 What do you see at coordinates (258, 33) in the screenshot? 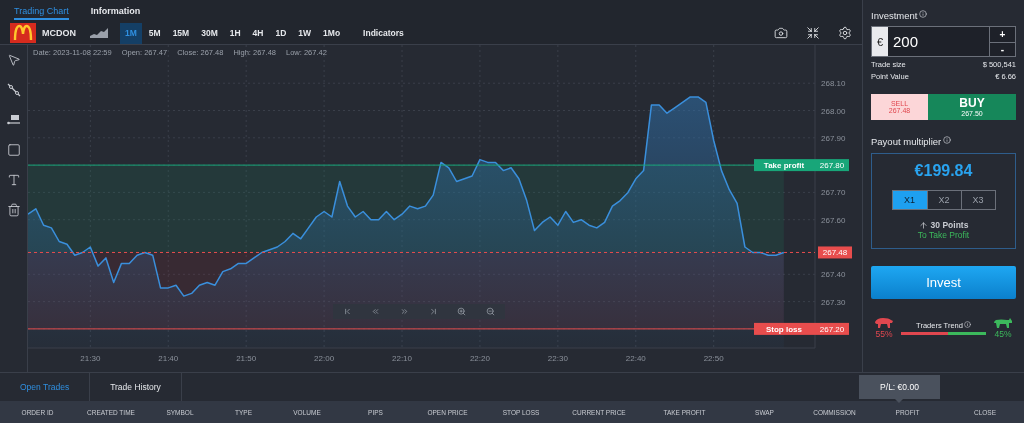
I see `timeframe-button: 4H` at bounding box center [258, 33].